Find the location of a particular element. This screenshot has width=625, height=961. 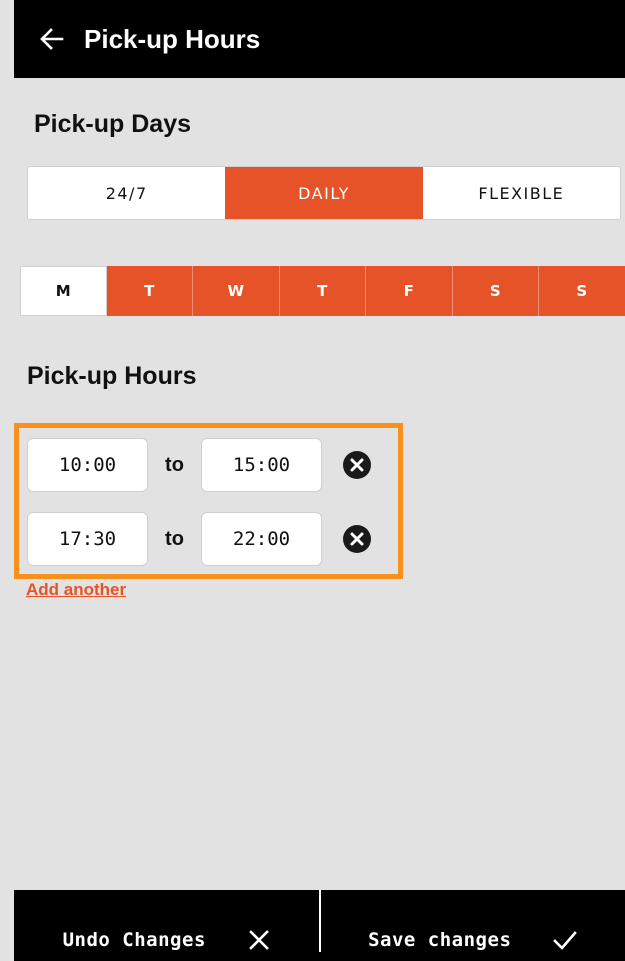

slot-2-start-time-input: 17:30 is located at coordinates (87, 539).